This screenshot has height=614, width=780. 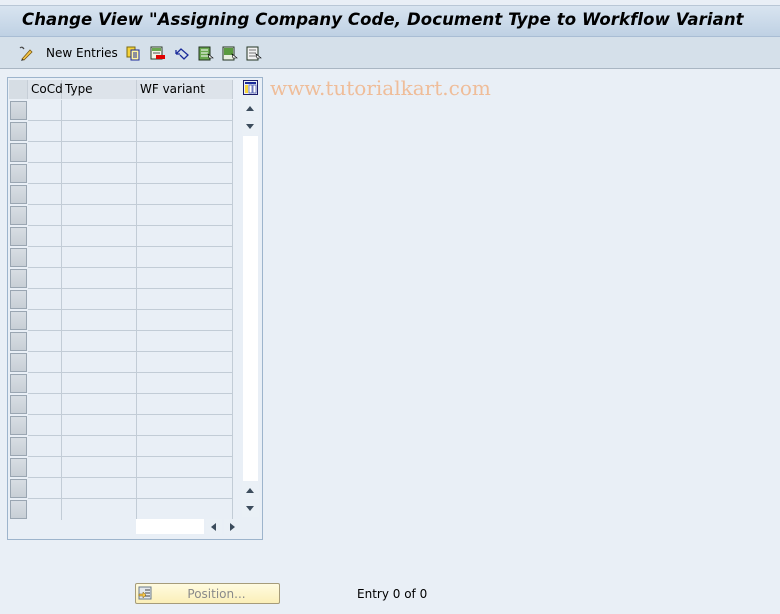 I want to click on vertical-scroll-track, so click(x=250, y=308).